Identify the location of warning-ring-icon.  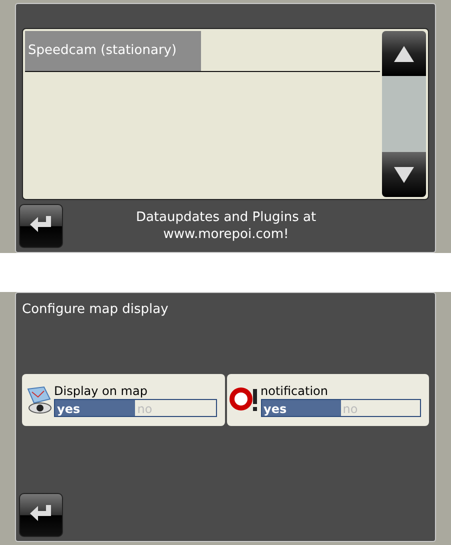
(243, 400).